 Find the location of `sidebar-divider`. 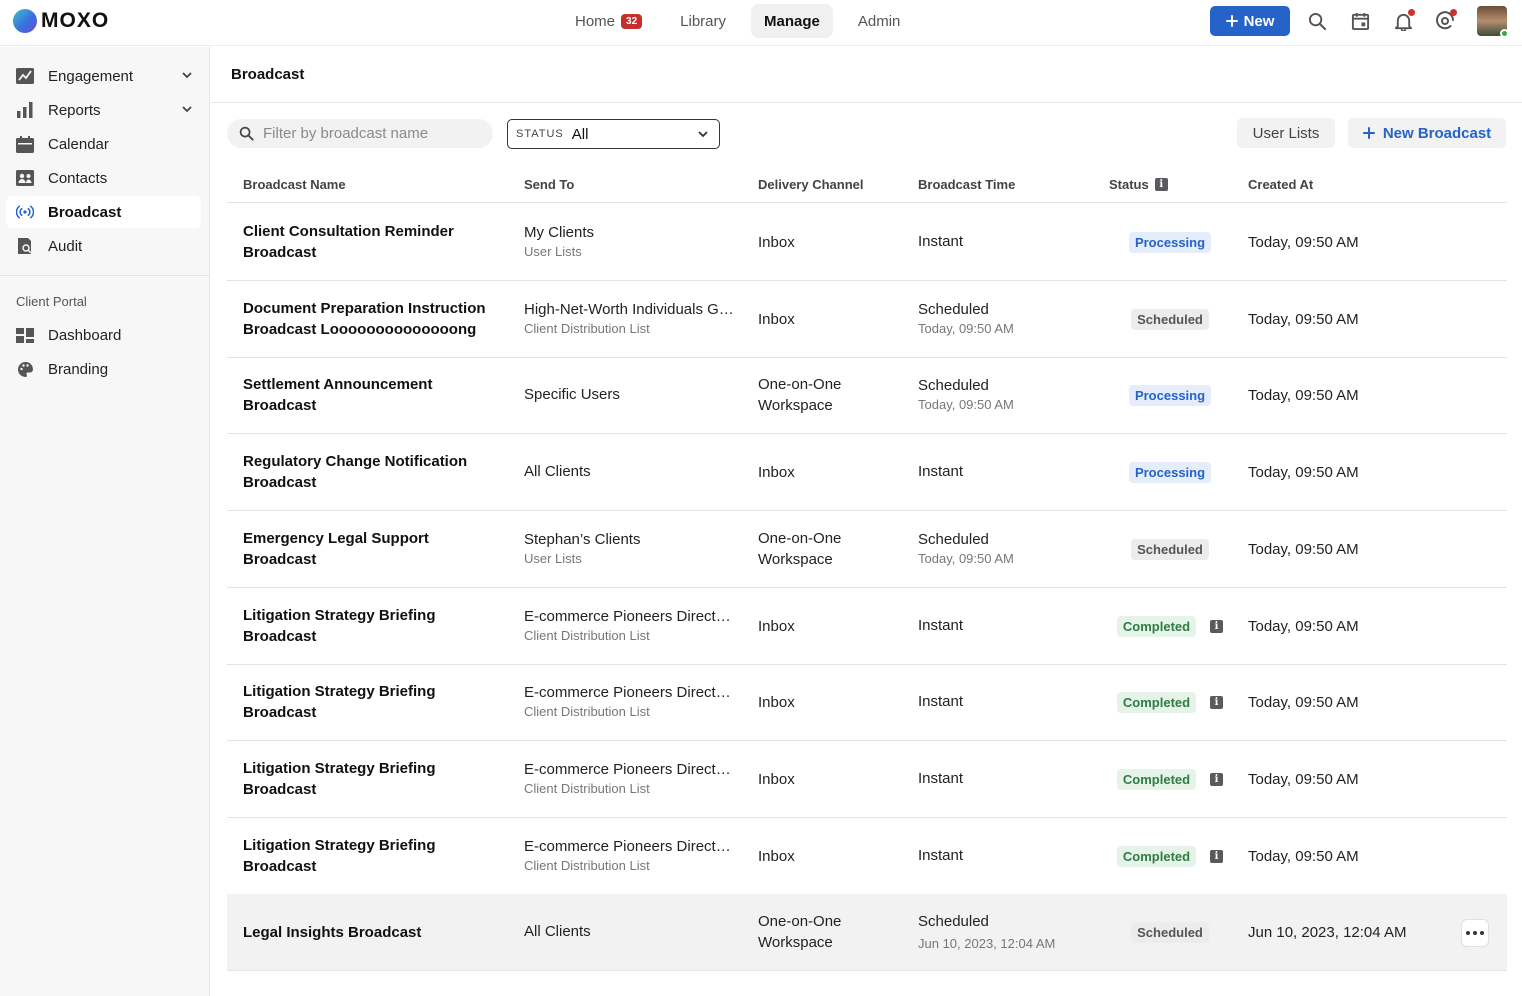

sidebar-divider is located at coordinates (105, 275).